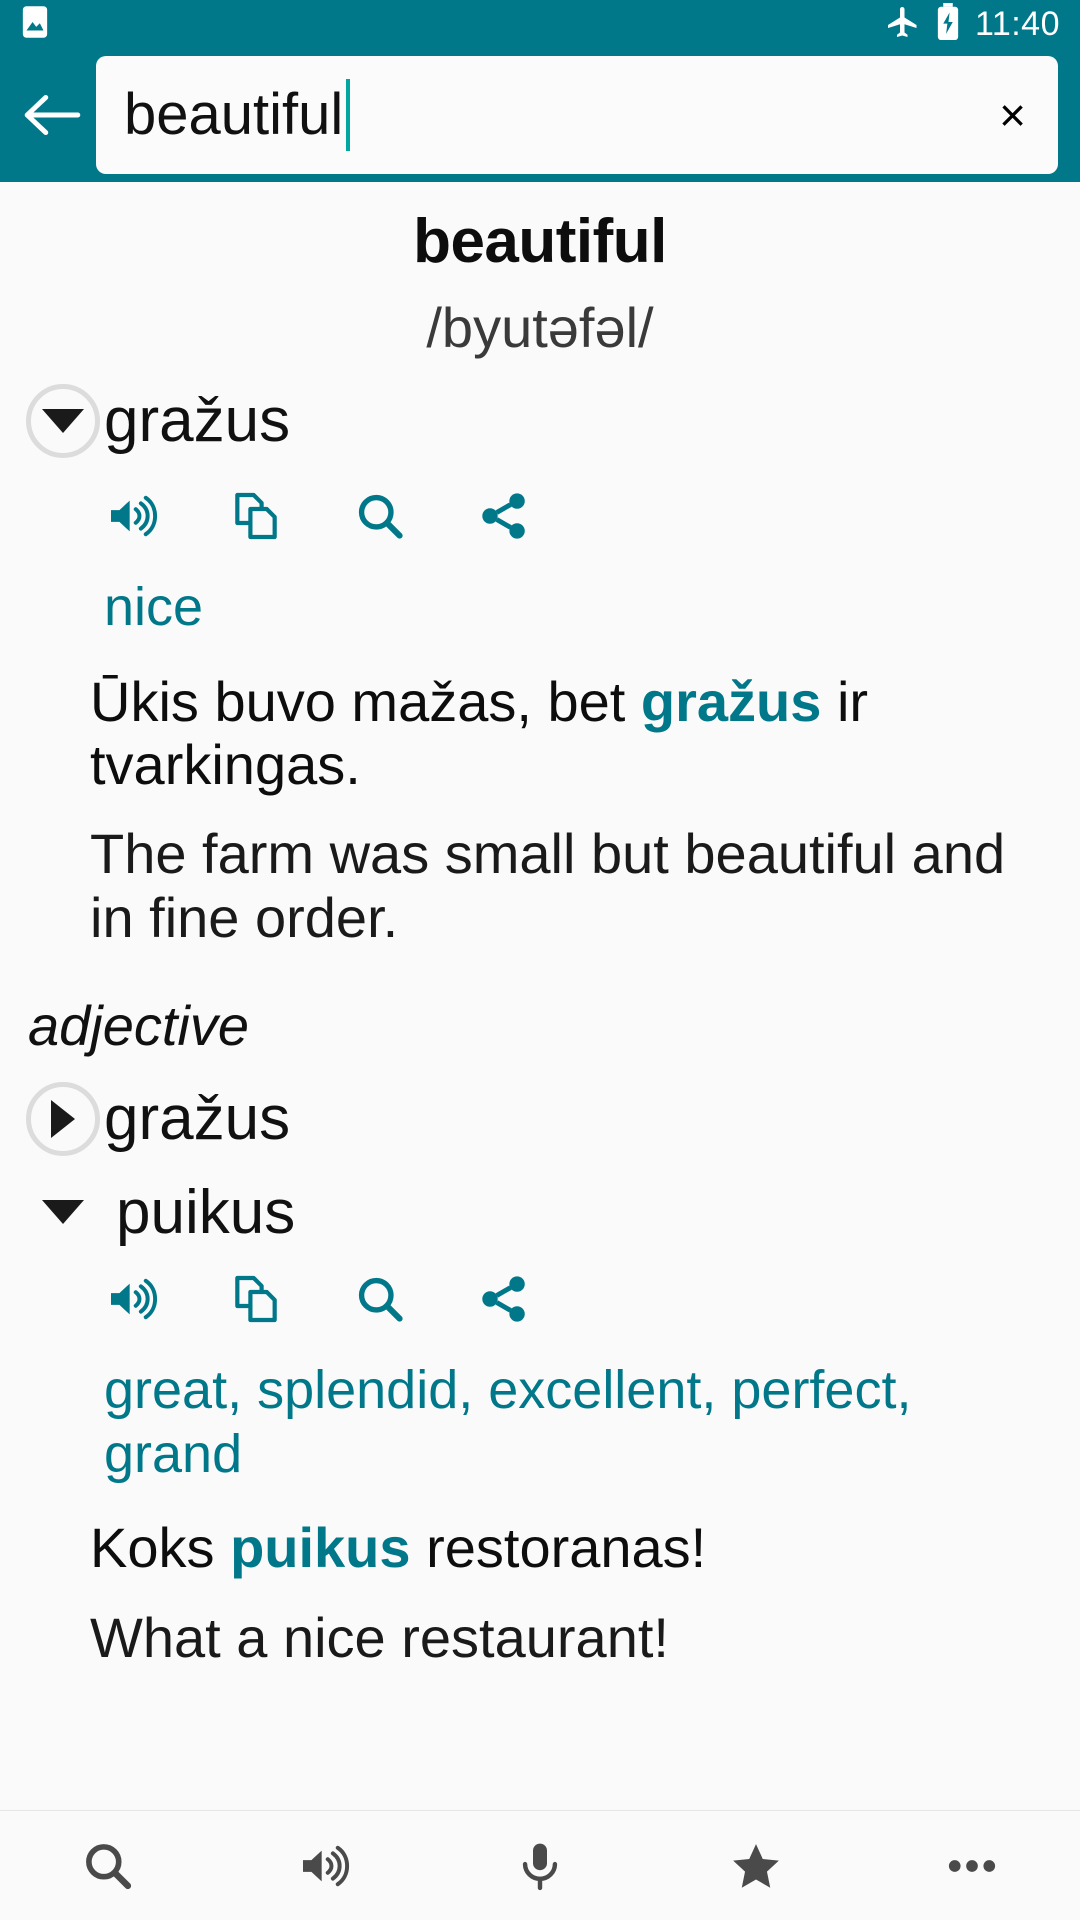  I want to click on back-button, so click(53, 115).